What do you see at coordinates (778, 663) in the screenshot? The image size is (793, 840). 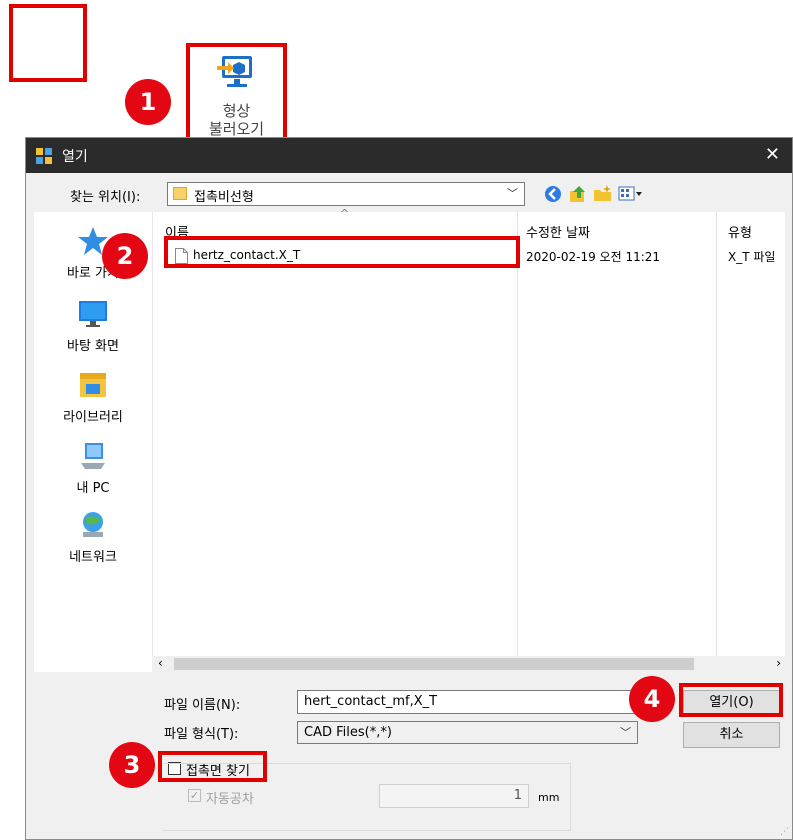 I see `scroll-right-icon: ›` at bounding box center [778, 663].